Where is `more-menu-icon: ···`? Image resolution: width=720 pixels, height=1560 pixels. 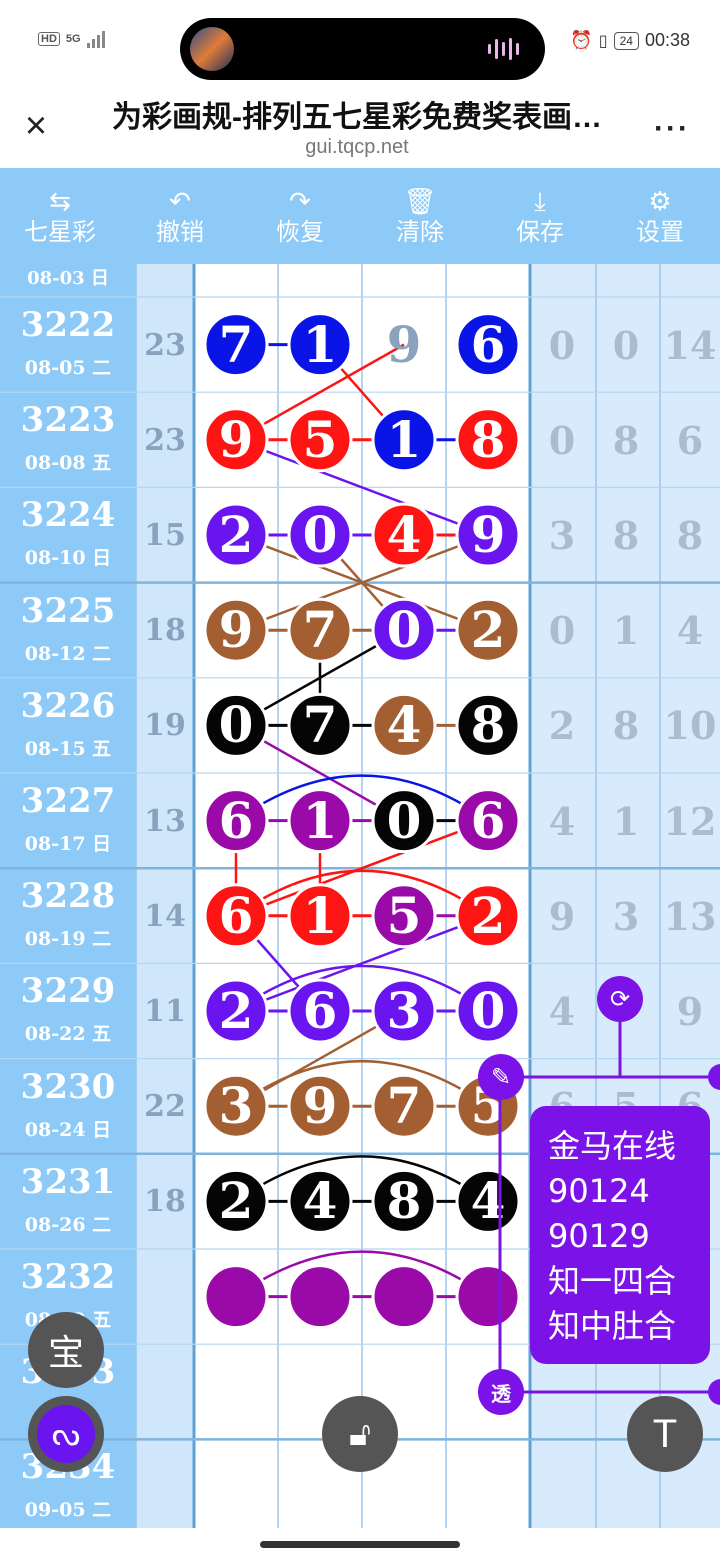
more-menu-icon: ··· is located at coordinates (672, 129).